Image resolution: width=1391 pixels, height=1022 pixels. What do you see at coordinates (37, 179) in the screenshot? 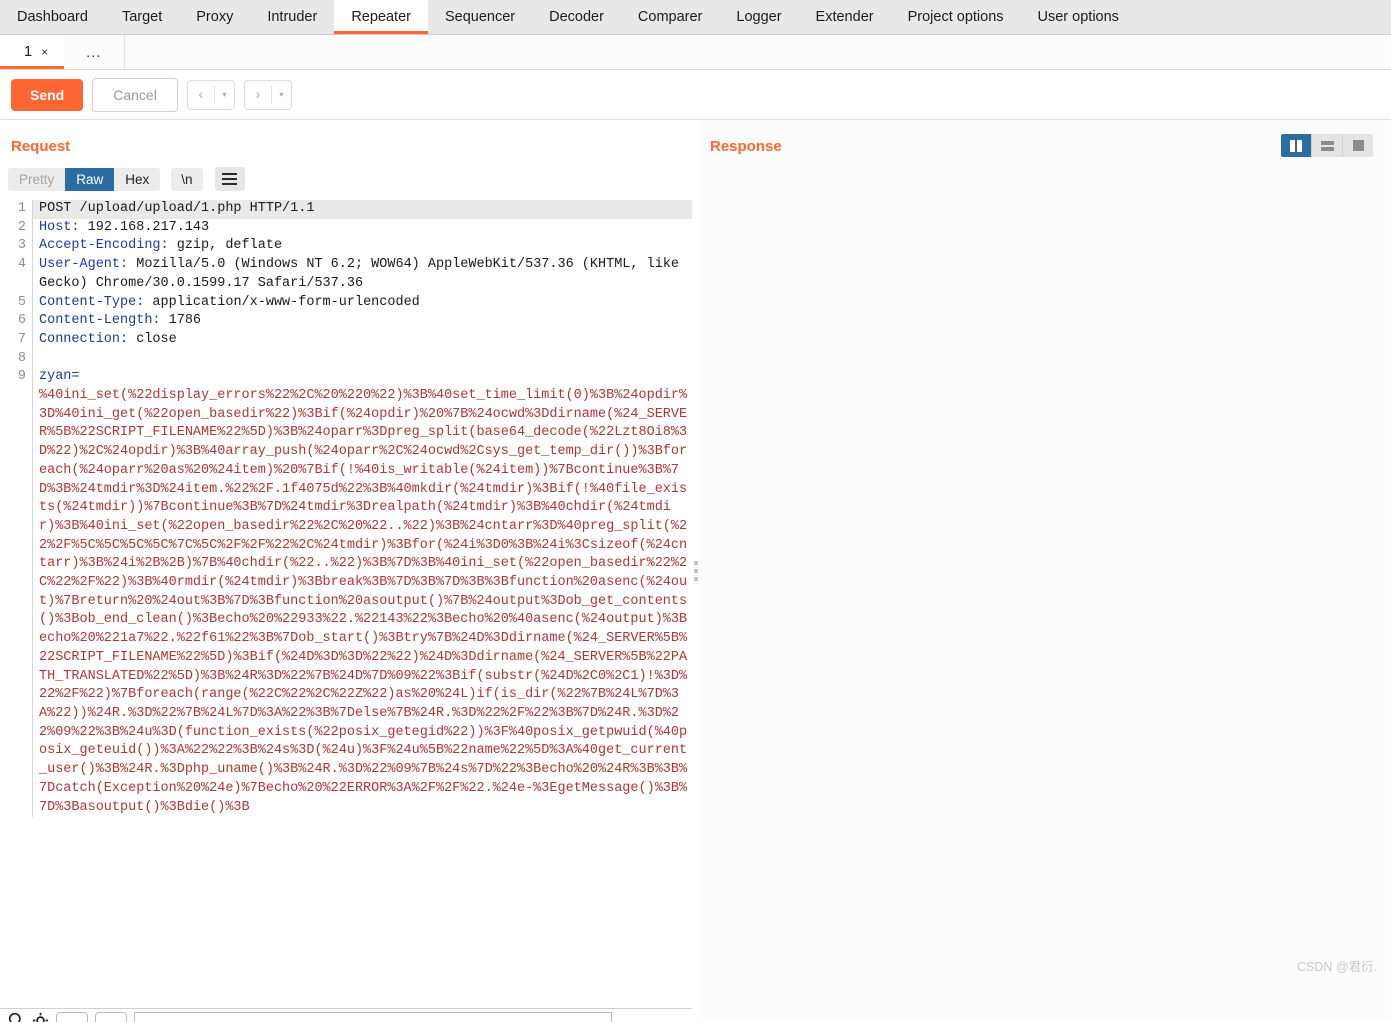
I see `tab-pretty: Pretty` at bounding box center [37, 179].